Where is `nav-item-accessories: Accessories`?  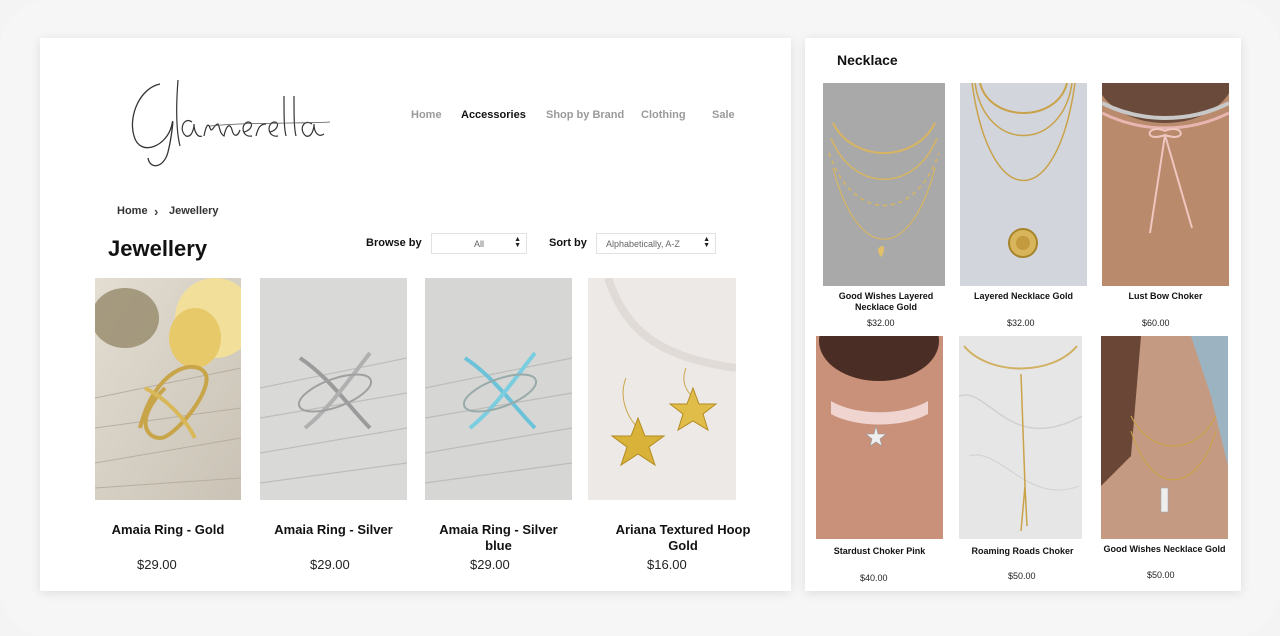
nav-item-accessories: Accessories is located at coordinates (493, 115).